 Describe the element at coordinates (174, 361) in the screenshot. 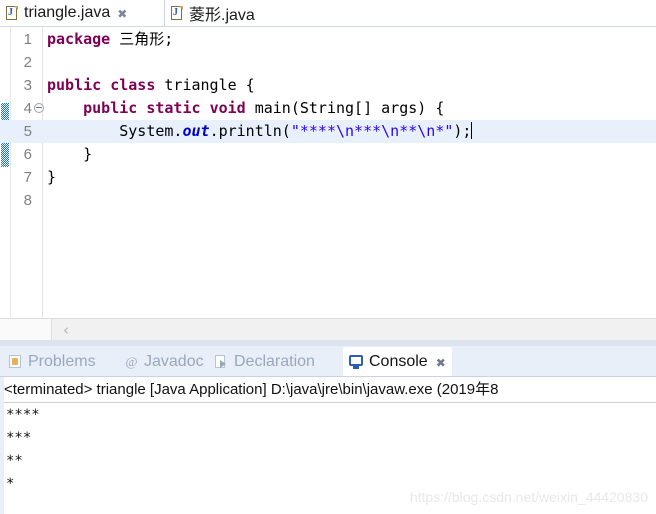

I see `tab-label: Javadoc` at that location.